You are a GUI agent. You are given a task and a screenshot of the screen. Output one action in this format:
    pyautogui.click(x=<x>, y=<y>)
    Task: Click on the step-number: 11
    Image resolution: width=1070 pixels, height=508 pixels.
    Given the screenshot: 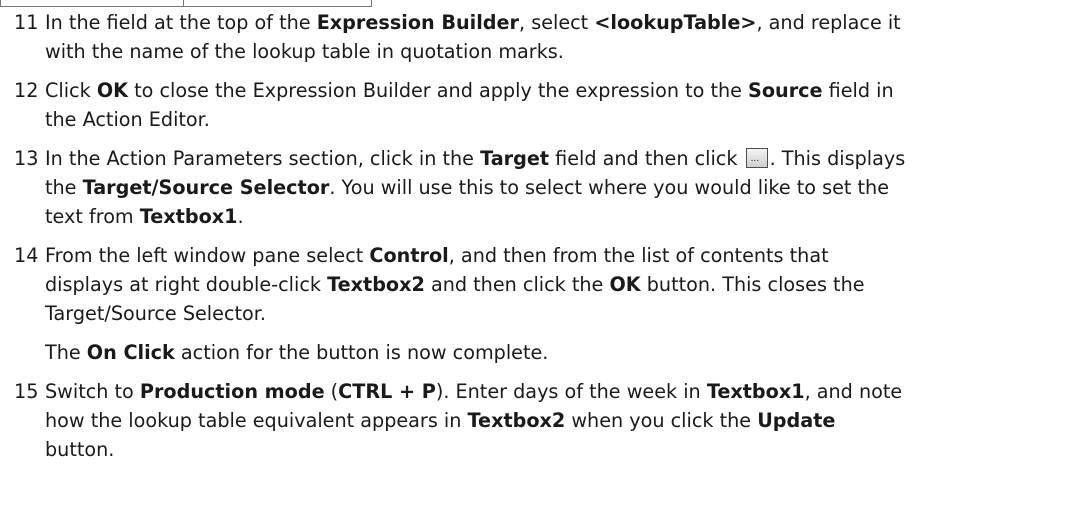 What is the action you would take?
    pyautogui.click(x=26, y=22)
    